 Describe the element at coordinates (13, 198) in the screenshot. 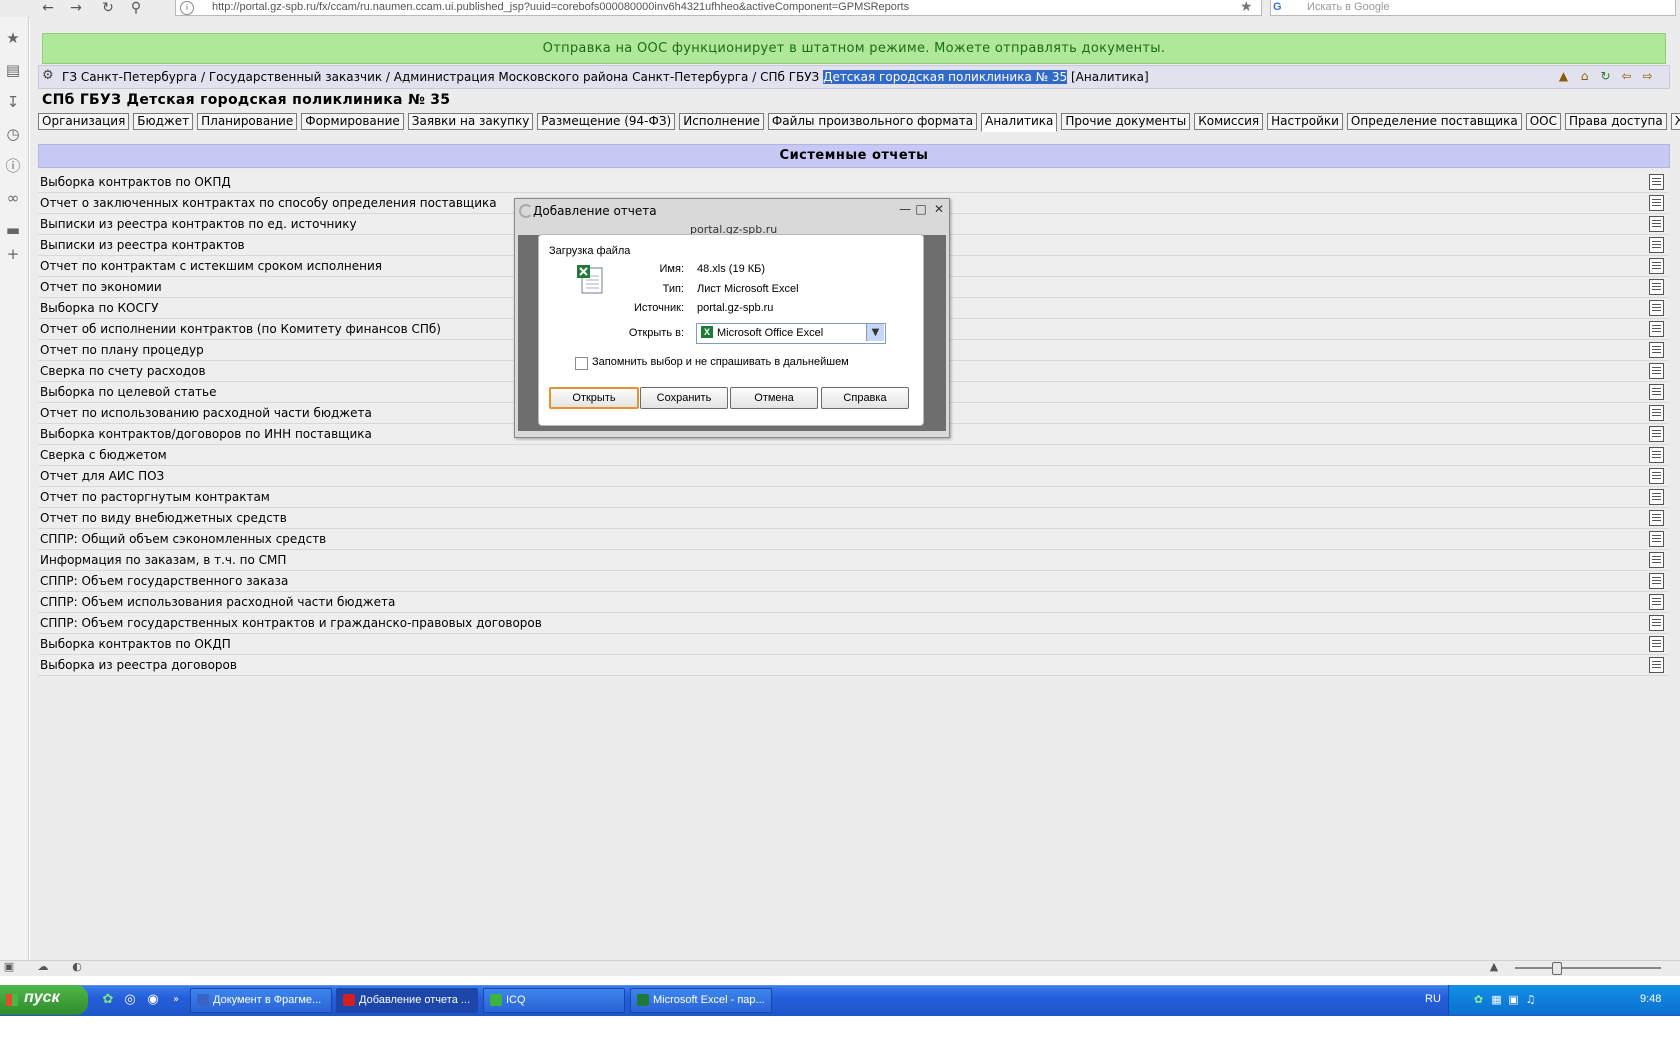

I see `link-icon: ∞` at that location.